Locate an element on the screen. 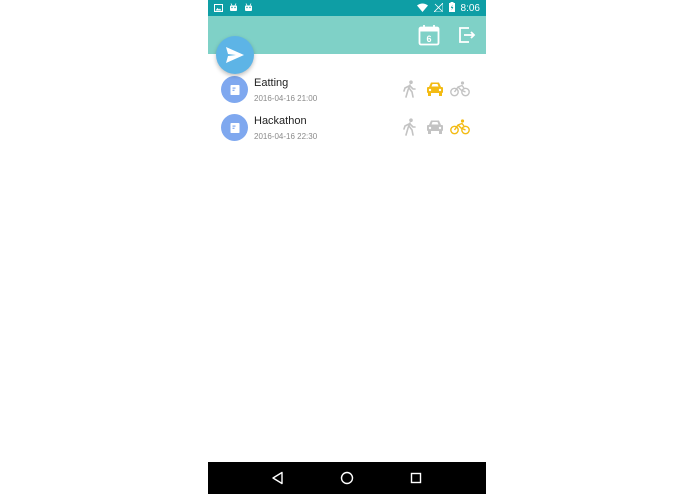 Image resolution: width=695 pixels, height=494 pixels. home-button is located at coordinates (347, 478).